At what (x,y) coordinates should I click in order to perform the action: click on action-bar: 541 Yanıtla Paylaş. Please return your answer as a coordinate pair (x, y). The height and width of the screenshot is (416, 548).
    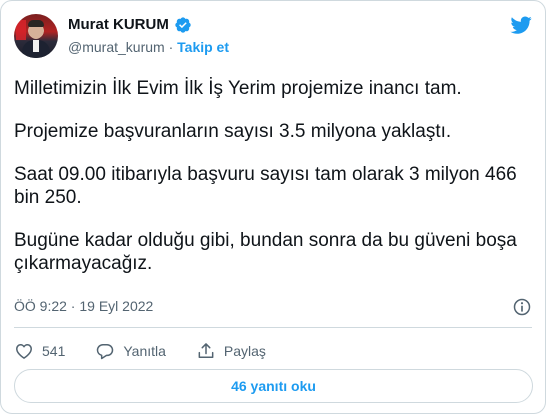
    Looking at the image, I should click on (155, 351).